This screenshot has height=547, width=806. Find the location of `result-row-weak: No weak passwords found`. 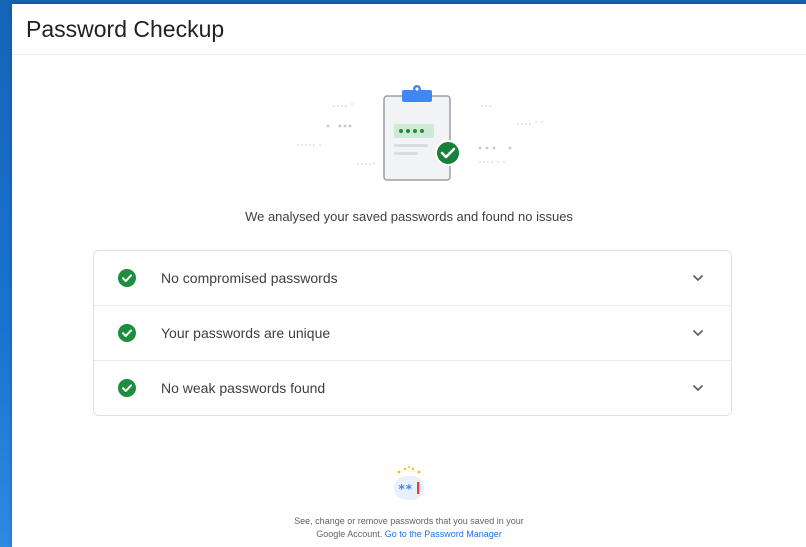

result-row-weak: No weak passwords found is located at coordinates (412, 388).